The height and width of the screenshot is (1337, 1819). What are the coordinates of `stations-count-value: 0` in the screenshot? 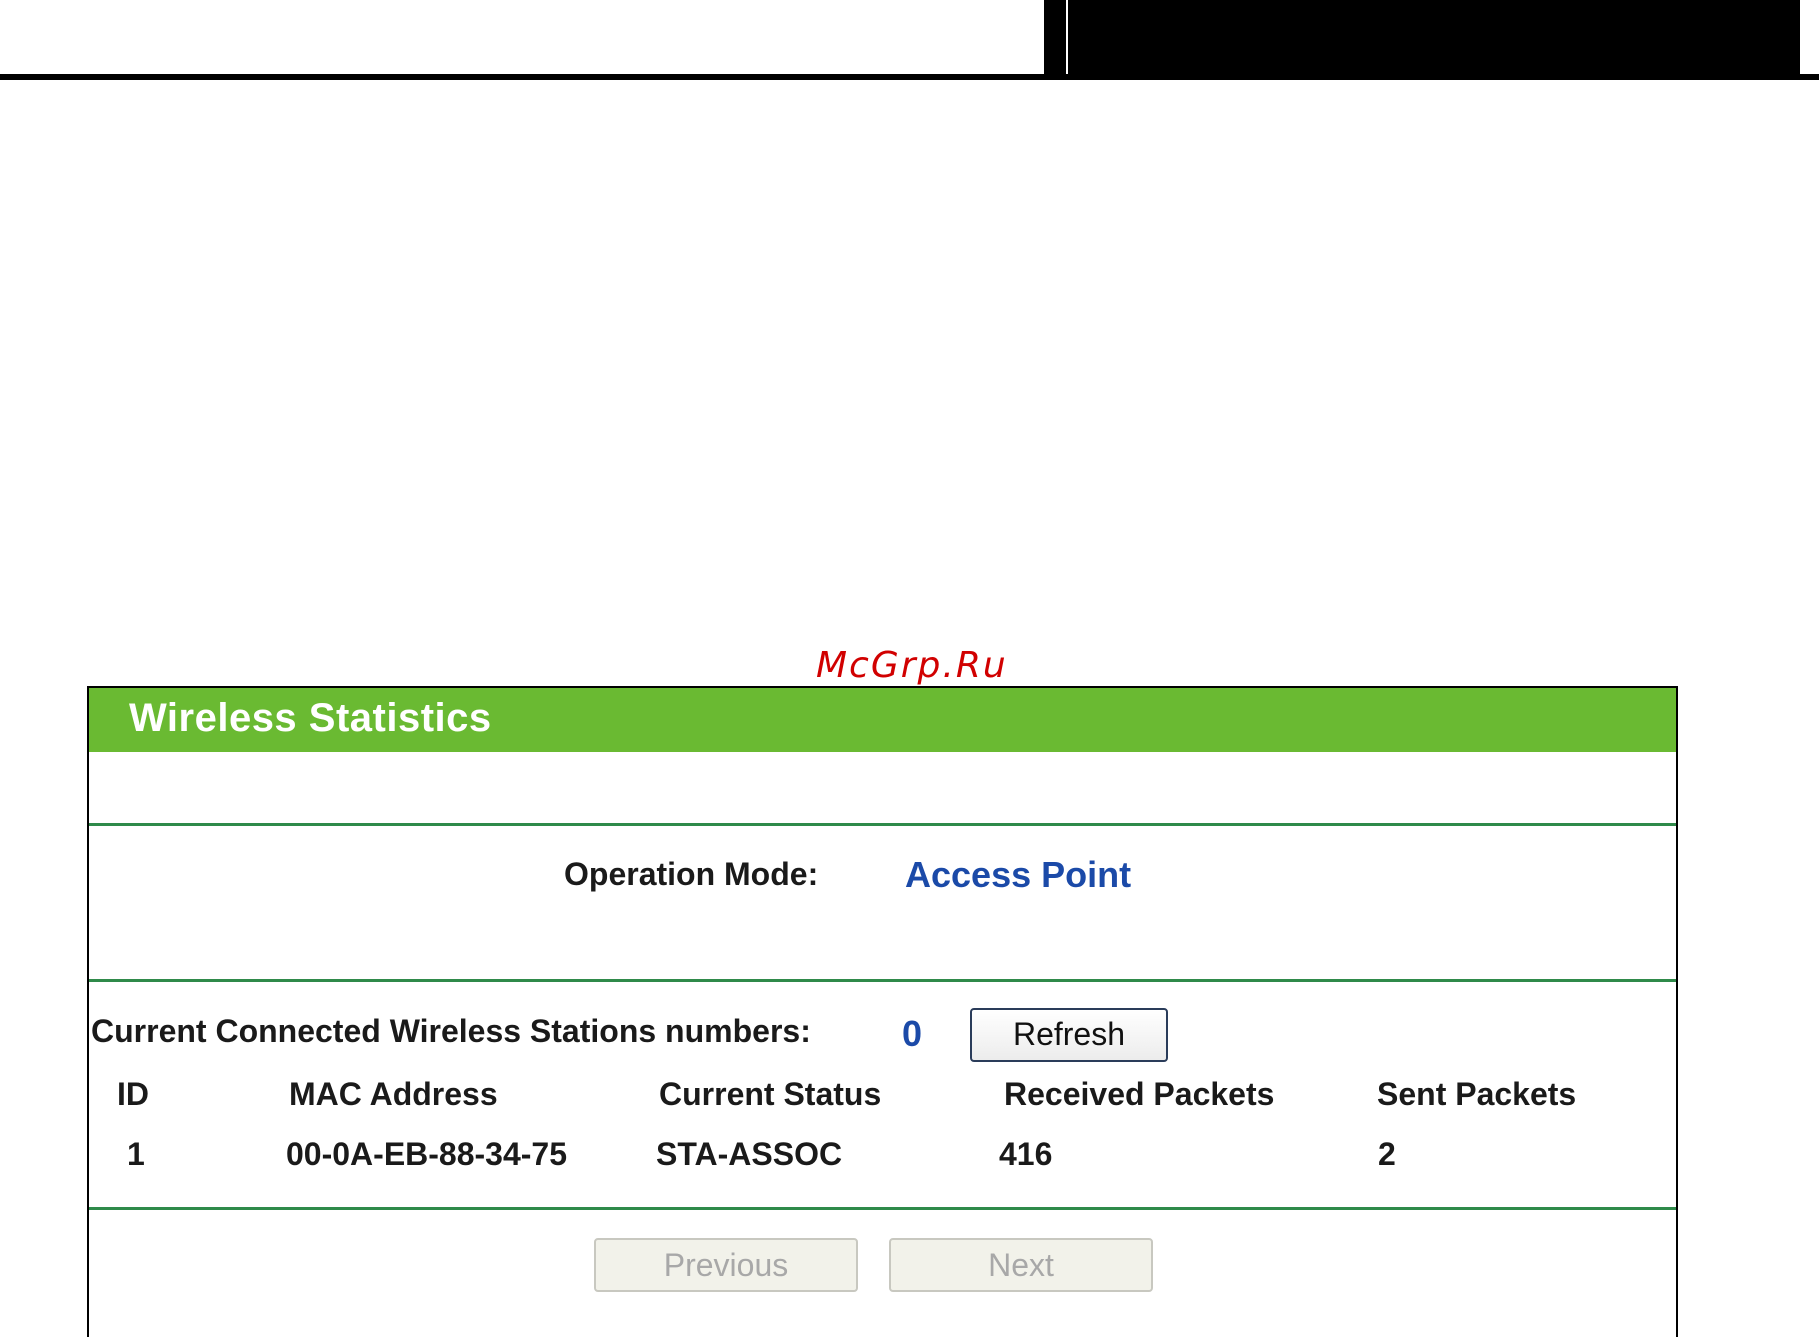 It's located at (912, 1033).